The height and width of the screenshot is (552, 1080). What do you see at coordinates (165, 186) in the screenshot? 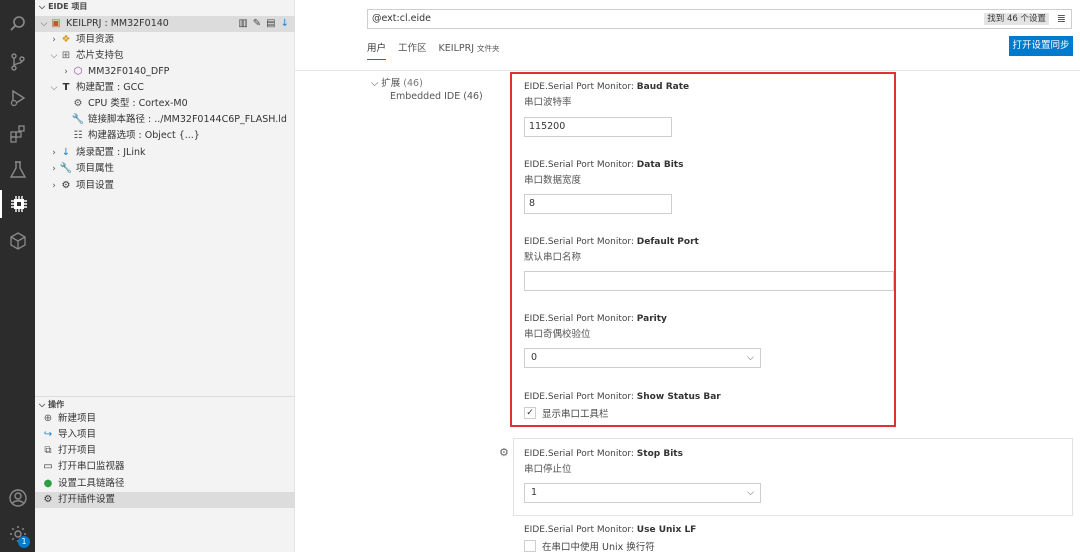
I see `tree-item-project-settings: › ⚙ 项目设置` at bounding box center [165, 186].